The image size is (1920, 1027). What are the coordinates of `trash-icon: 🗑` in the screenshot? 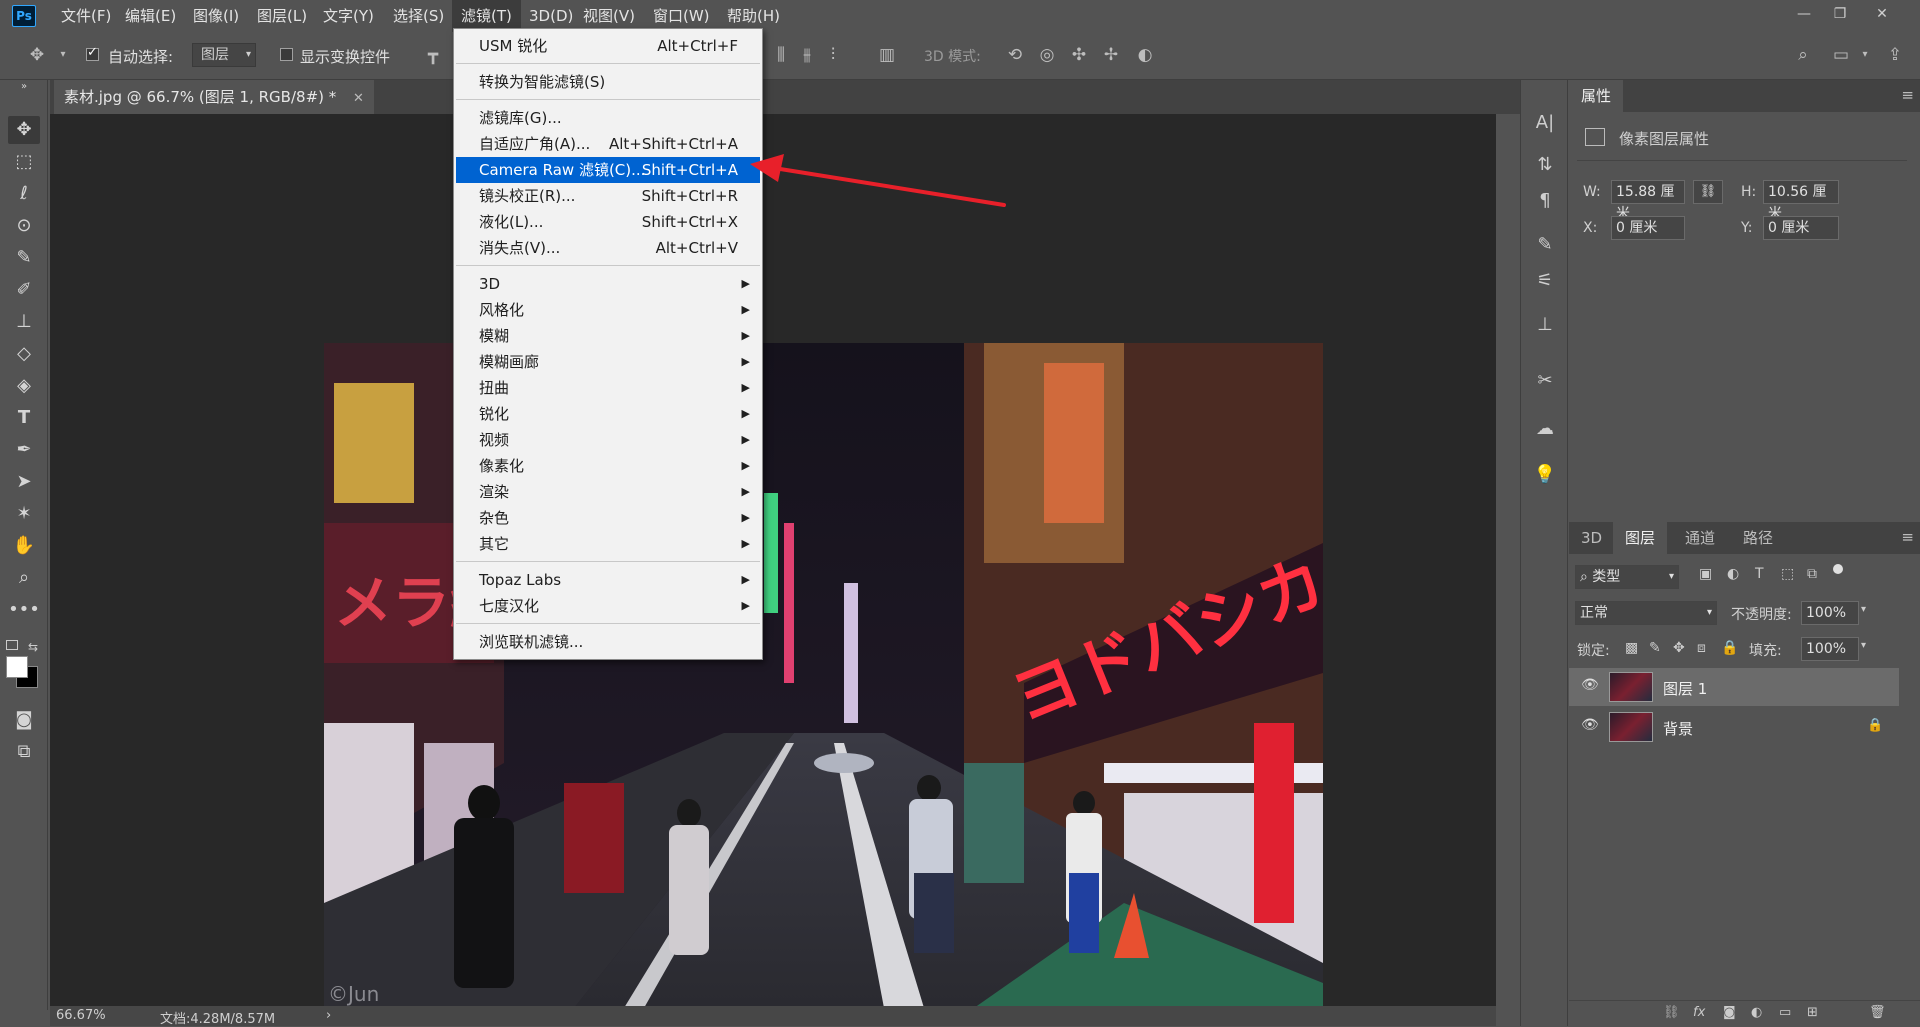 It's located at (1877, 1012).